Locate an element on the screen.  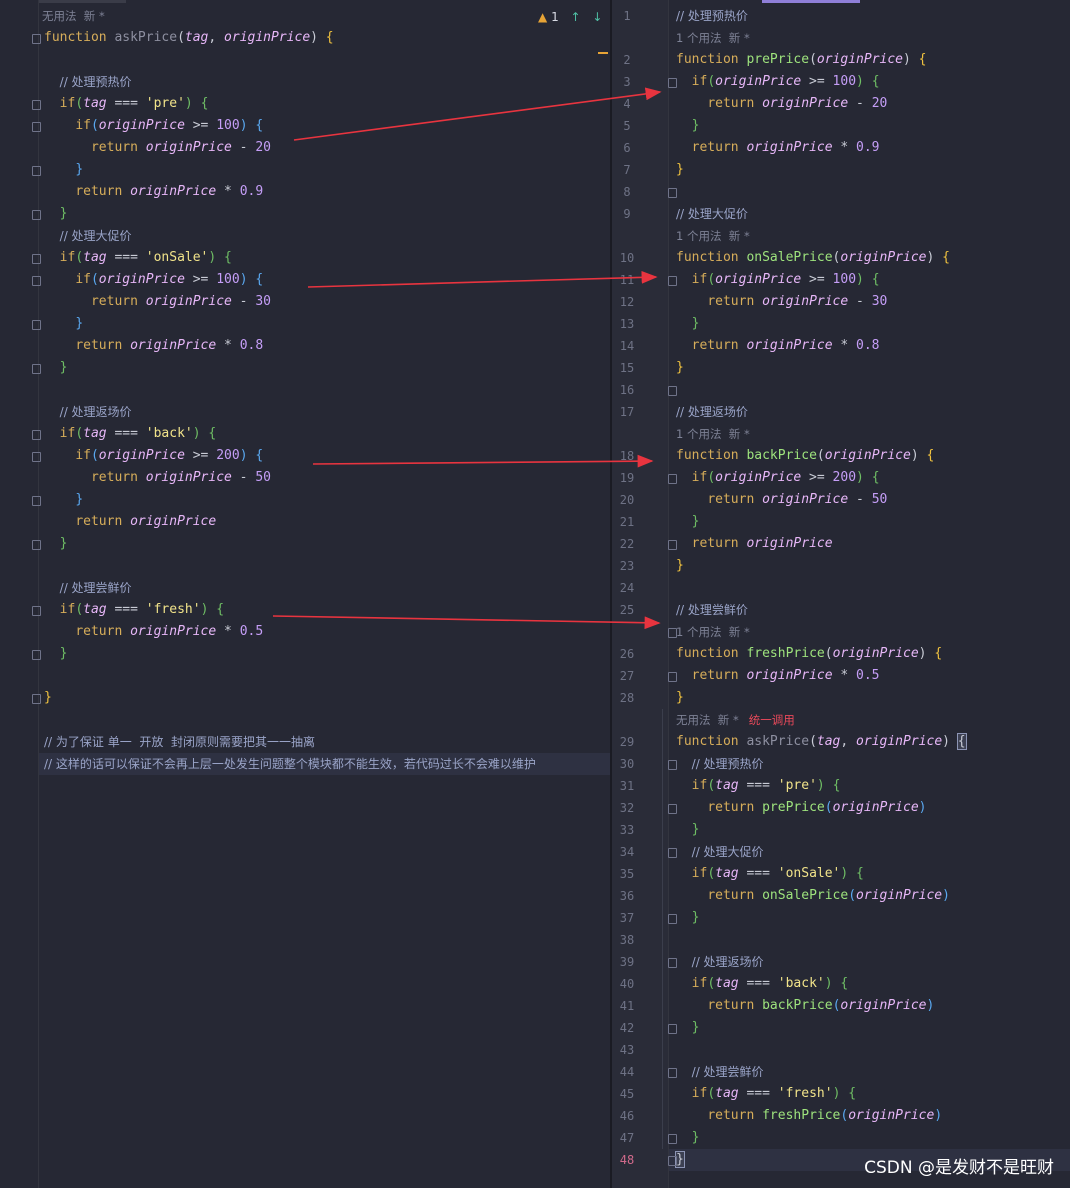
code-line: return prePrice(originPrice) is located at coordinates (801, 808).